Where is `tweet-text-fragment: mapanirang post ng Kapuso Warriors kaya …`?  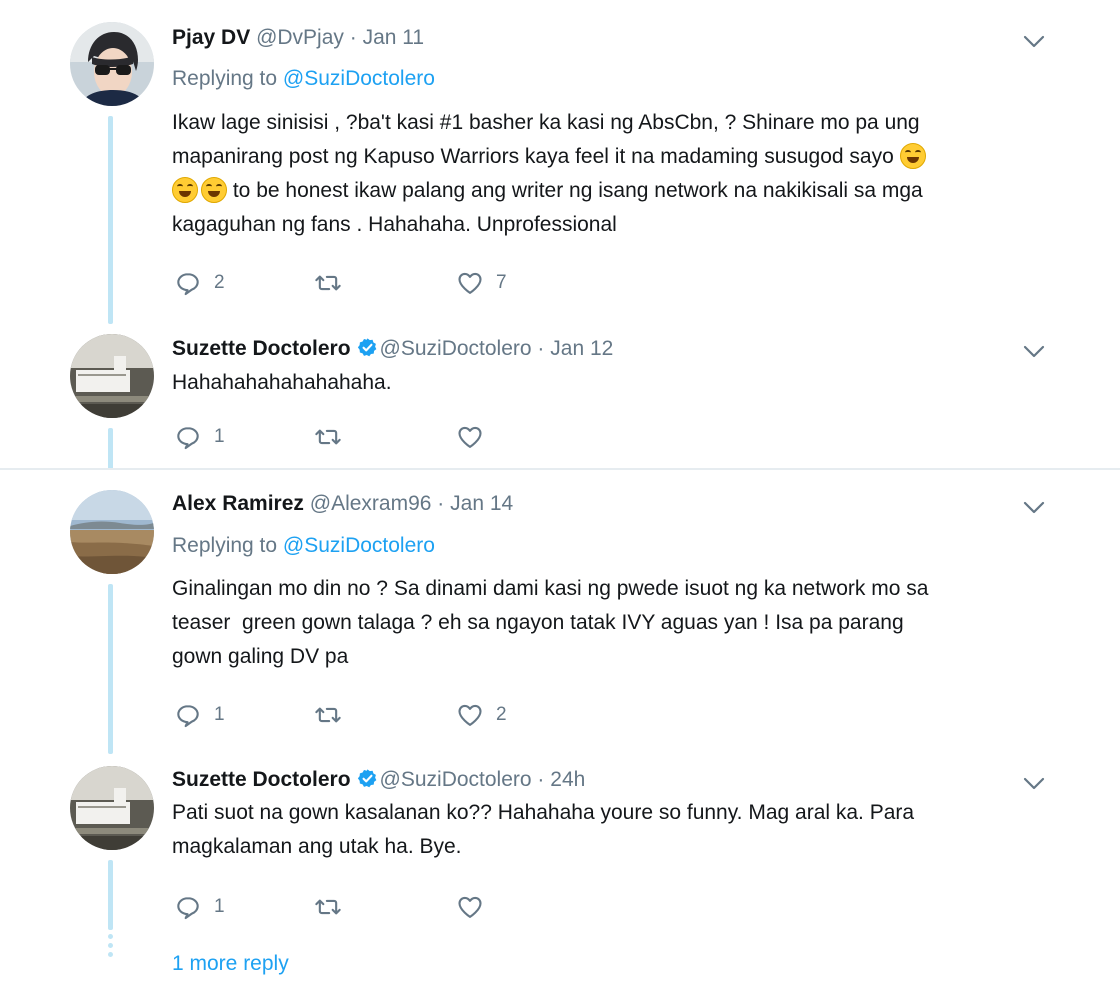
tweet-text-fragment: mapanirang post ng Kapuso Warriors kaya … is located at coordinates (533, 156).